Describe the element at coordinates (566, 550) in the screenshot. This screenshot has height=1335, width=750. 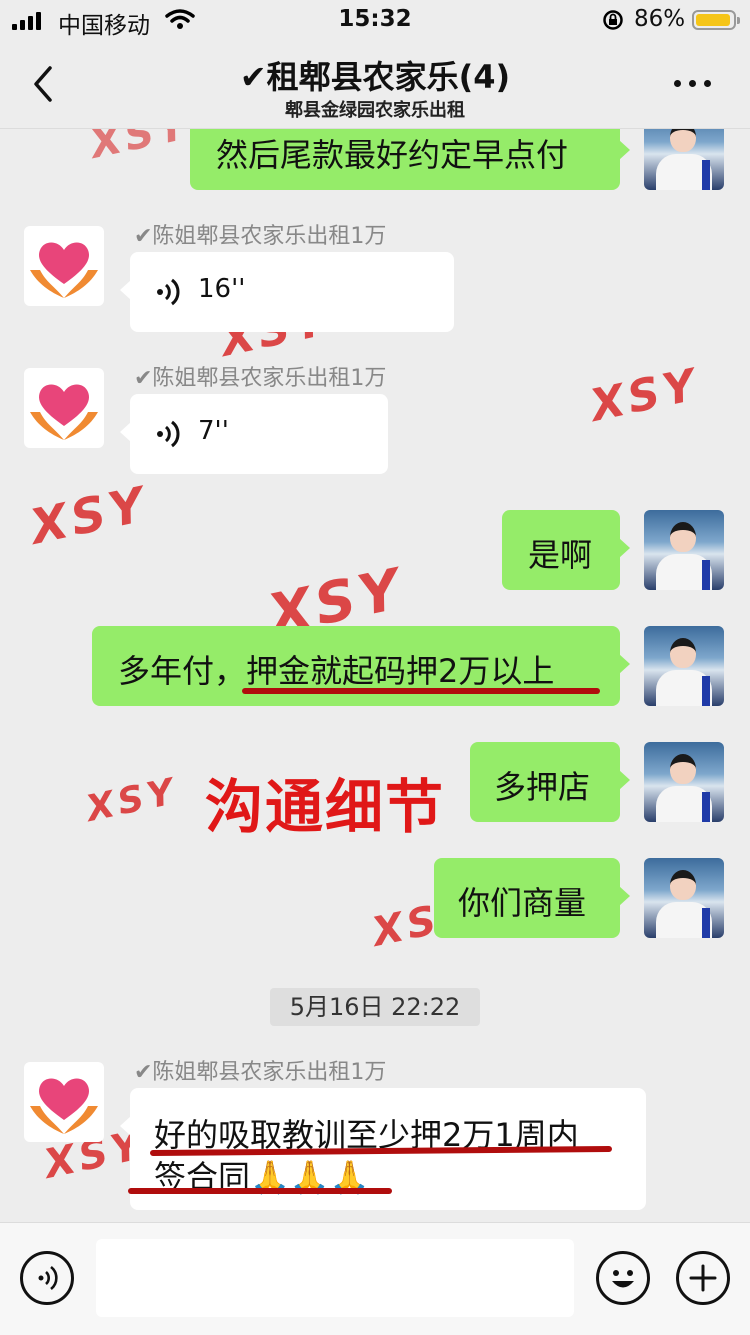
I see `message-bubble: 是啊` at that location.